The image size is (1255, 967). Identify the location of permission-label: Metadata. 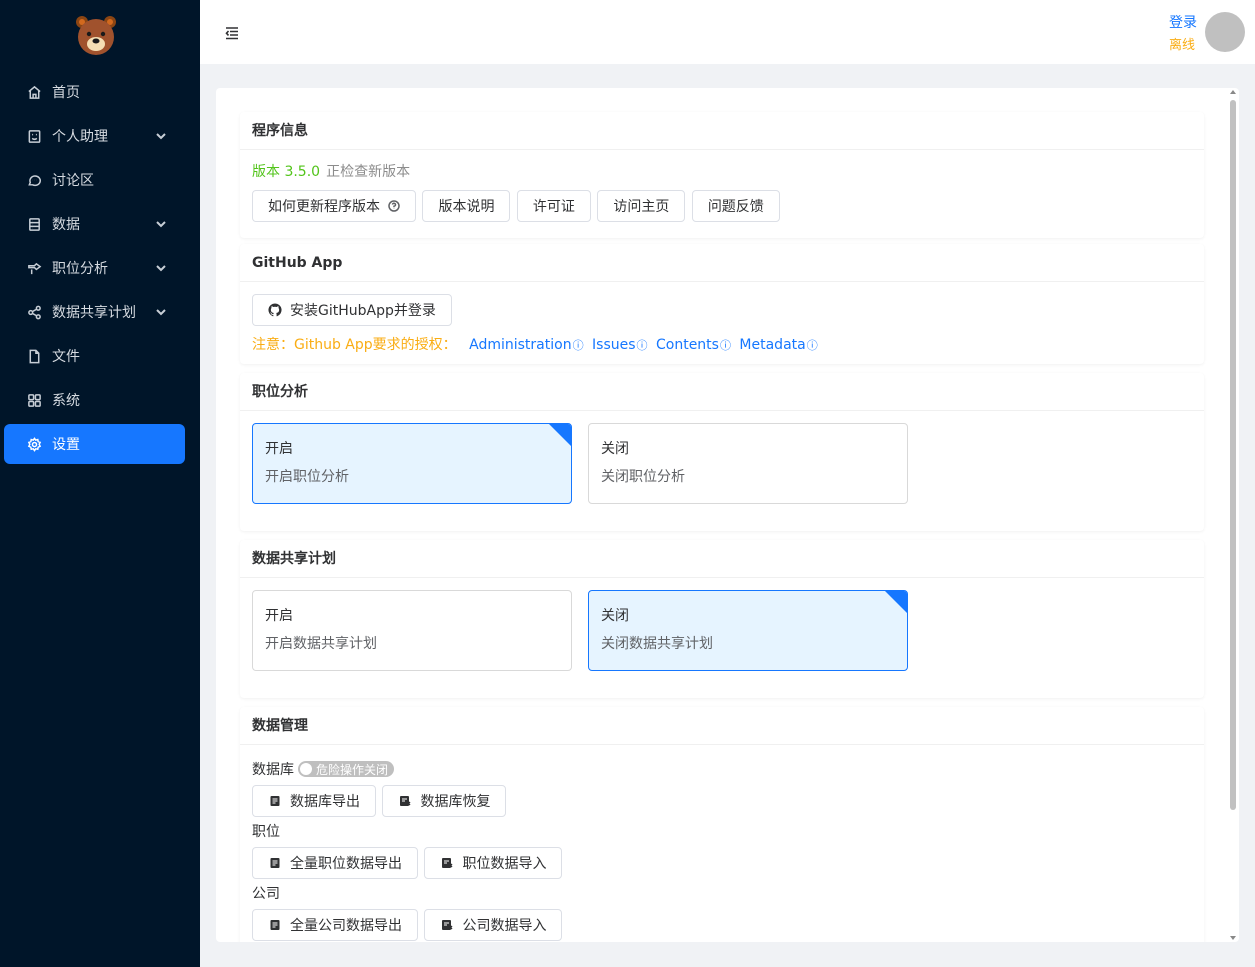
(772, 345).